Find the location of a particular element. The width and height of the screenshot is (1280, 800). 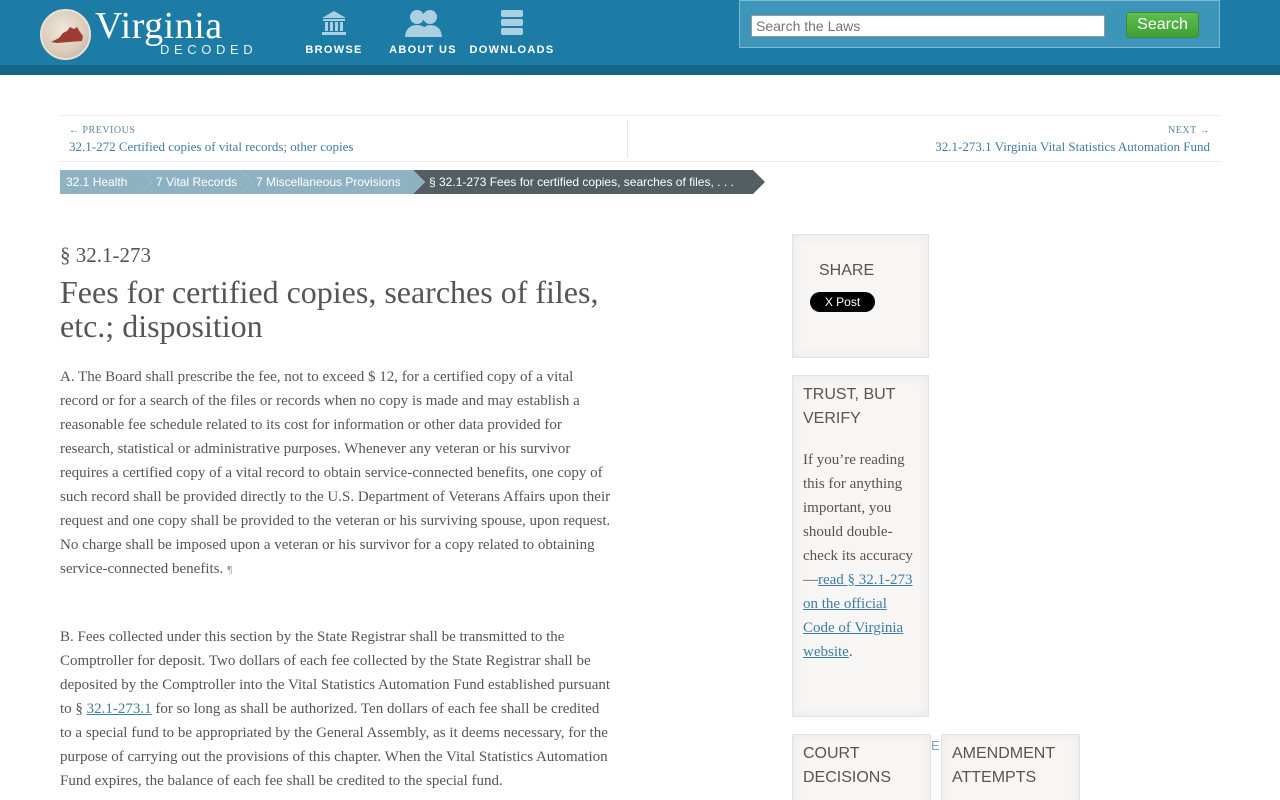

database-icon is located at coordinates (512, 22).